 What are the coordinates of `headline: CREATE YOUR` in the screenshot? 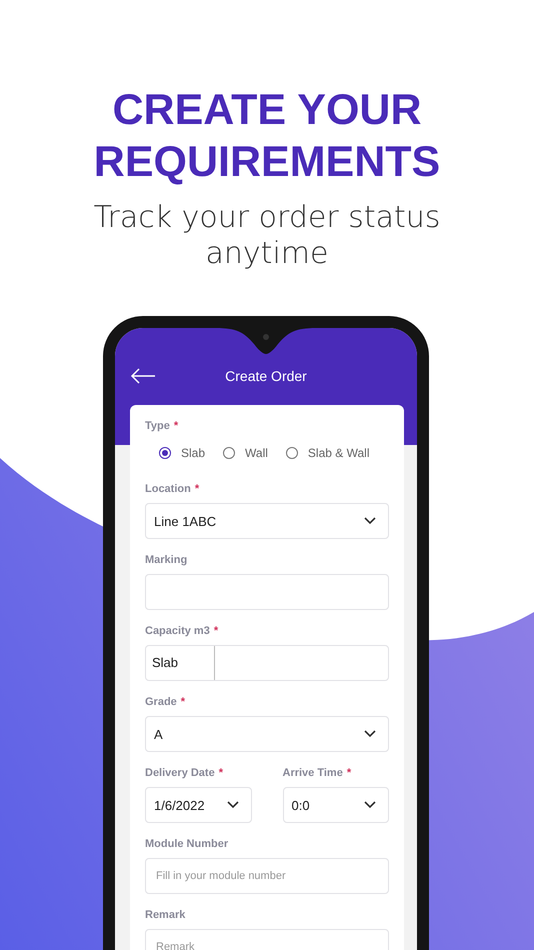 It's located at (267, 110).